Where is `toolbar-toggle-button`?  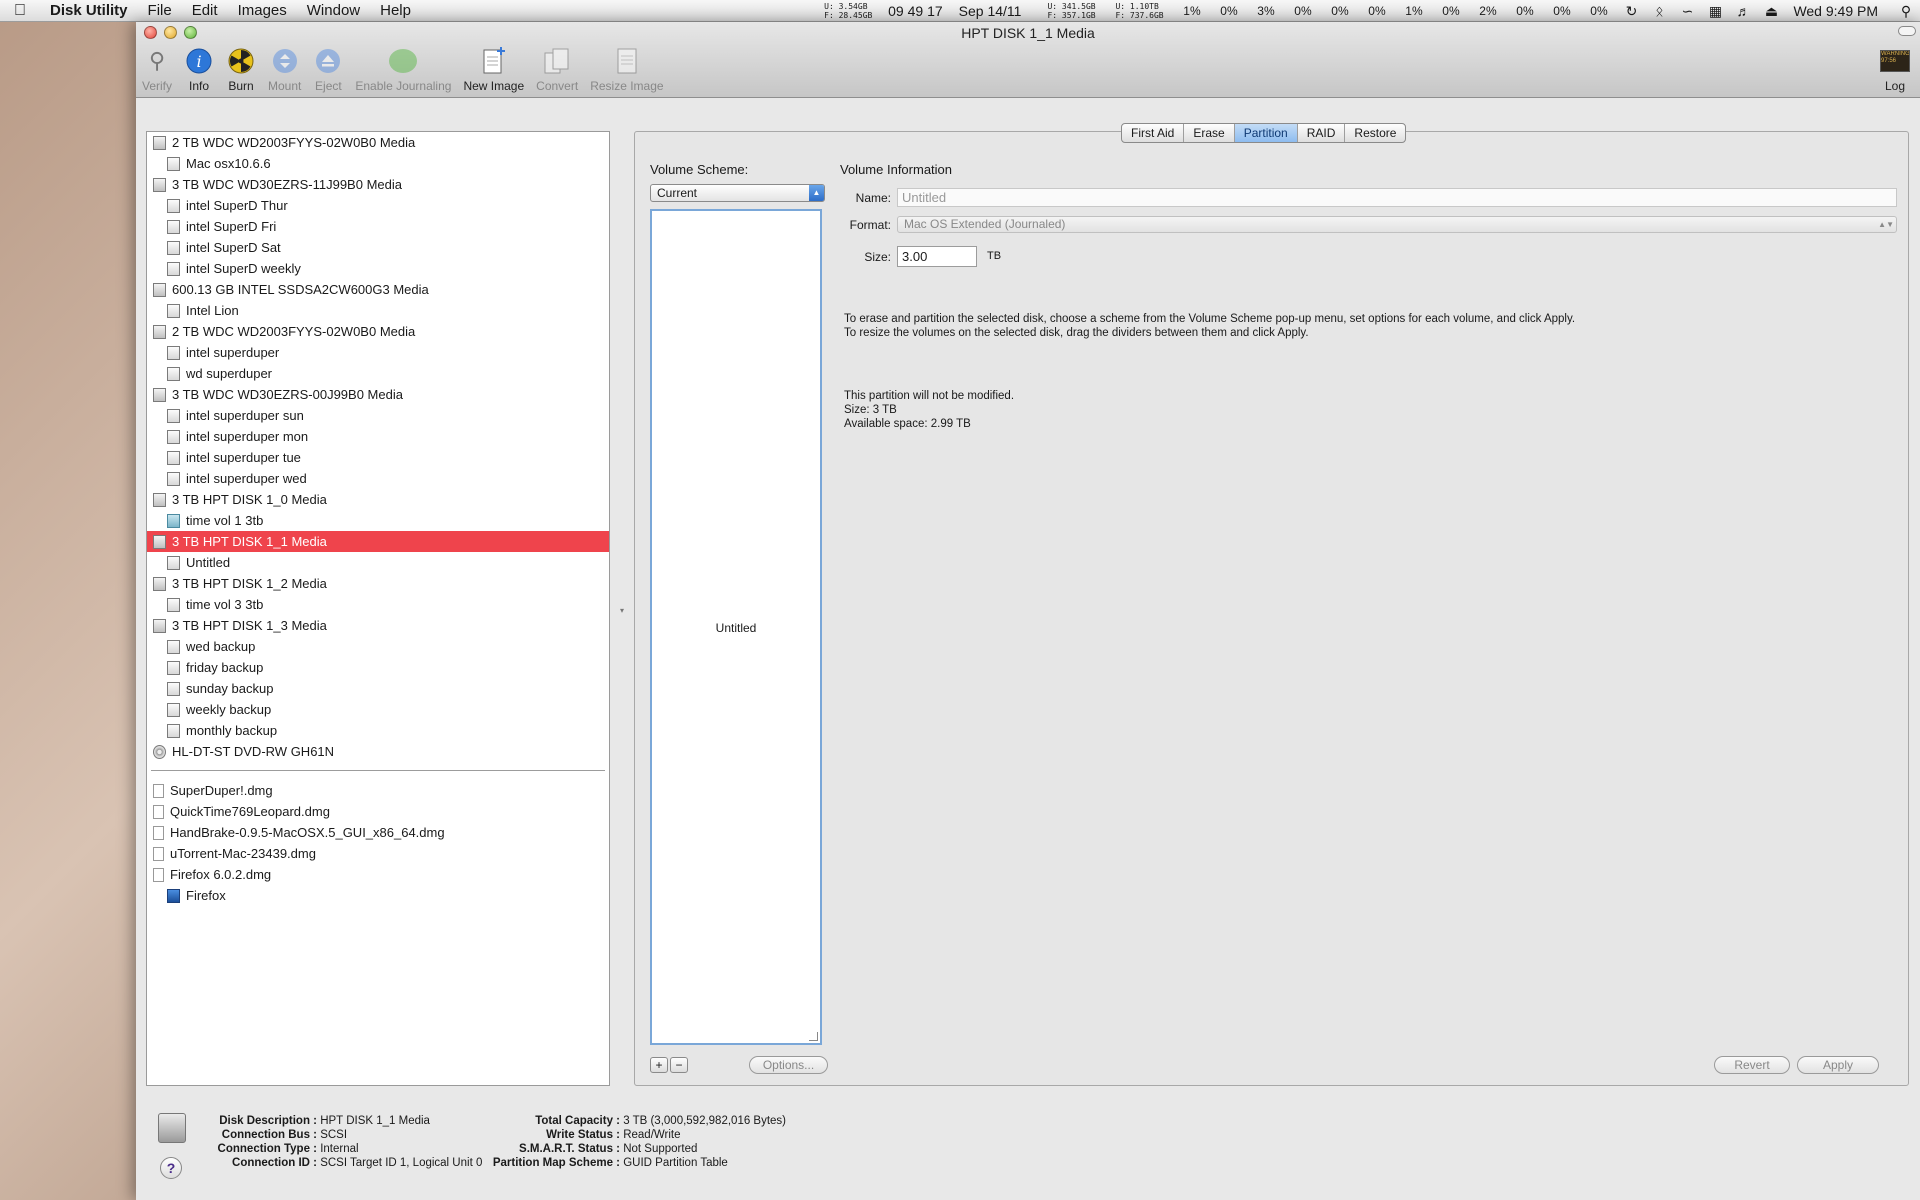
toolbar-toggle-button is located at coordinates (1907, 31).